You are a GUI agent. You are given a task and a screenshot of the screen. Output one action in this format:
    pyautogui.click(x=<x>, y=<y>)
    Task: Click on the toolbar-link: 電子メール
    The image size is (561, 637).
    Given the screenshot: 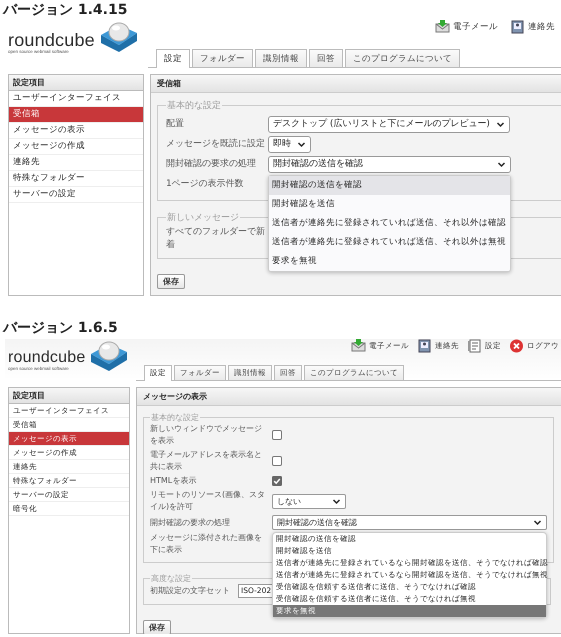 What is the action you would take?
    pyautogui.click(x=466, y=27)
    